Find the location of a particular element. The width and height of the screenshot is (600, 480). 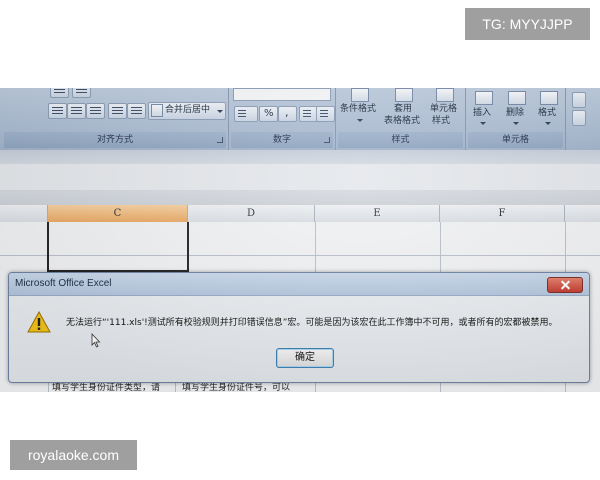

merge-center-label: 合并后居中 is located at coordinates (188, 110).